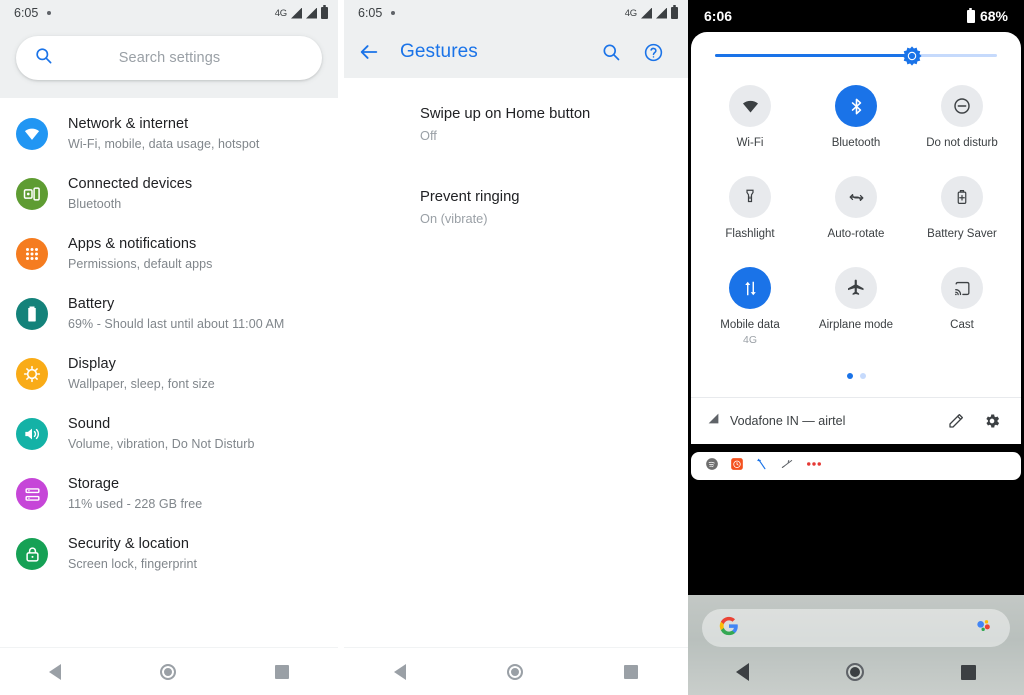 Image resolution: width=1024 pixels, height=695 pixels. What do you see at coordinates (956, 421) in the screenshot?
I see `pencil-edit-icon` at bounding box center [956, 421].